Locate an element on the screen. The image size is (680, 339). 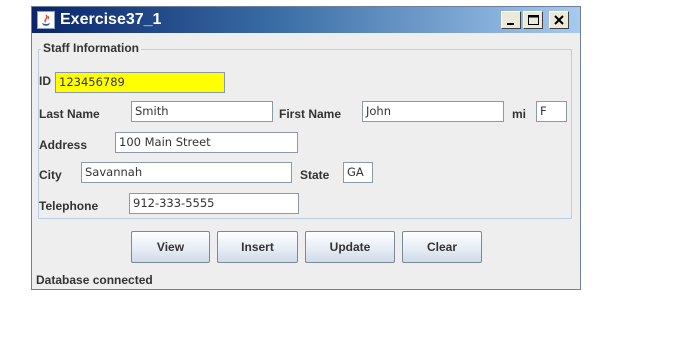
group-title: Staff Information is located at coordinates (91, 48).